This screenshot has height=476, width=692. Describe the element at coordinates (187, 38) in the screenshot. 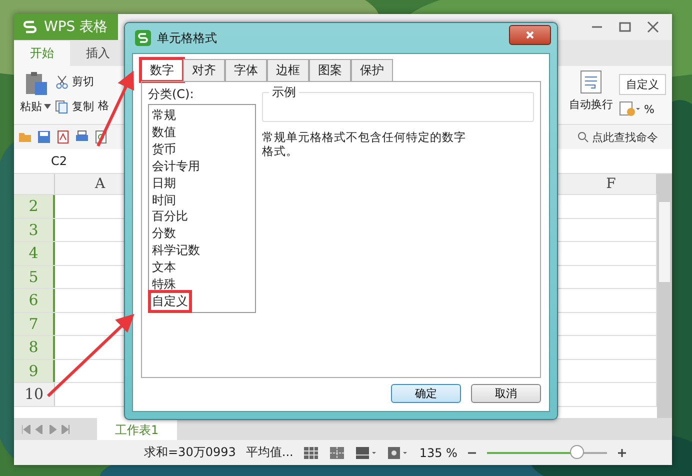

I see `dialog-title: 单元格格式` at that location.